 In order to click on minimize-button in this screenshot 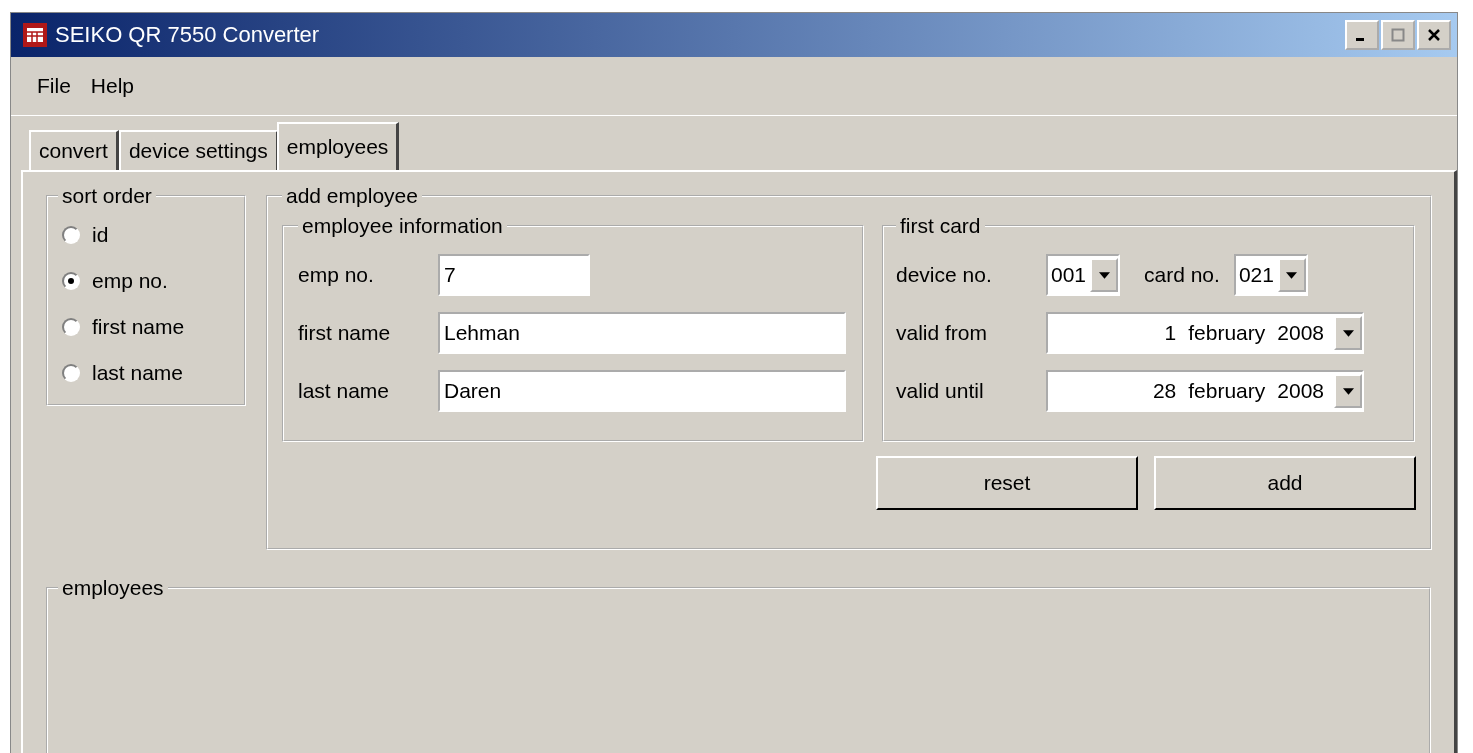, I will do `click(1362, 35)`.